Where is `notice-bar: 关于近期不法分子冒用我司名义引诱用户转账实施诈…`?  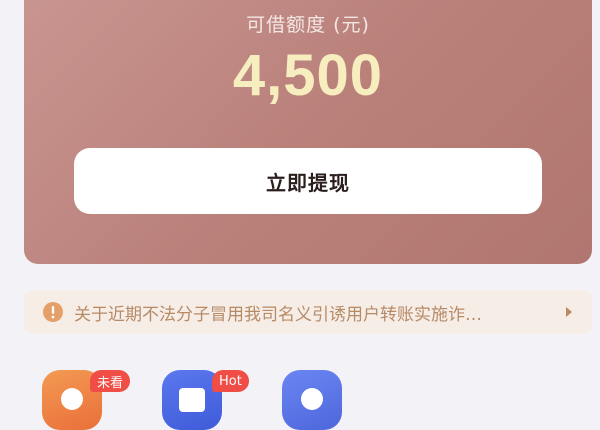 notice-bar: 关于近期不法分子冒用我司名义引诱用户转账实施诈… is located at coordinates (308, 312).